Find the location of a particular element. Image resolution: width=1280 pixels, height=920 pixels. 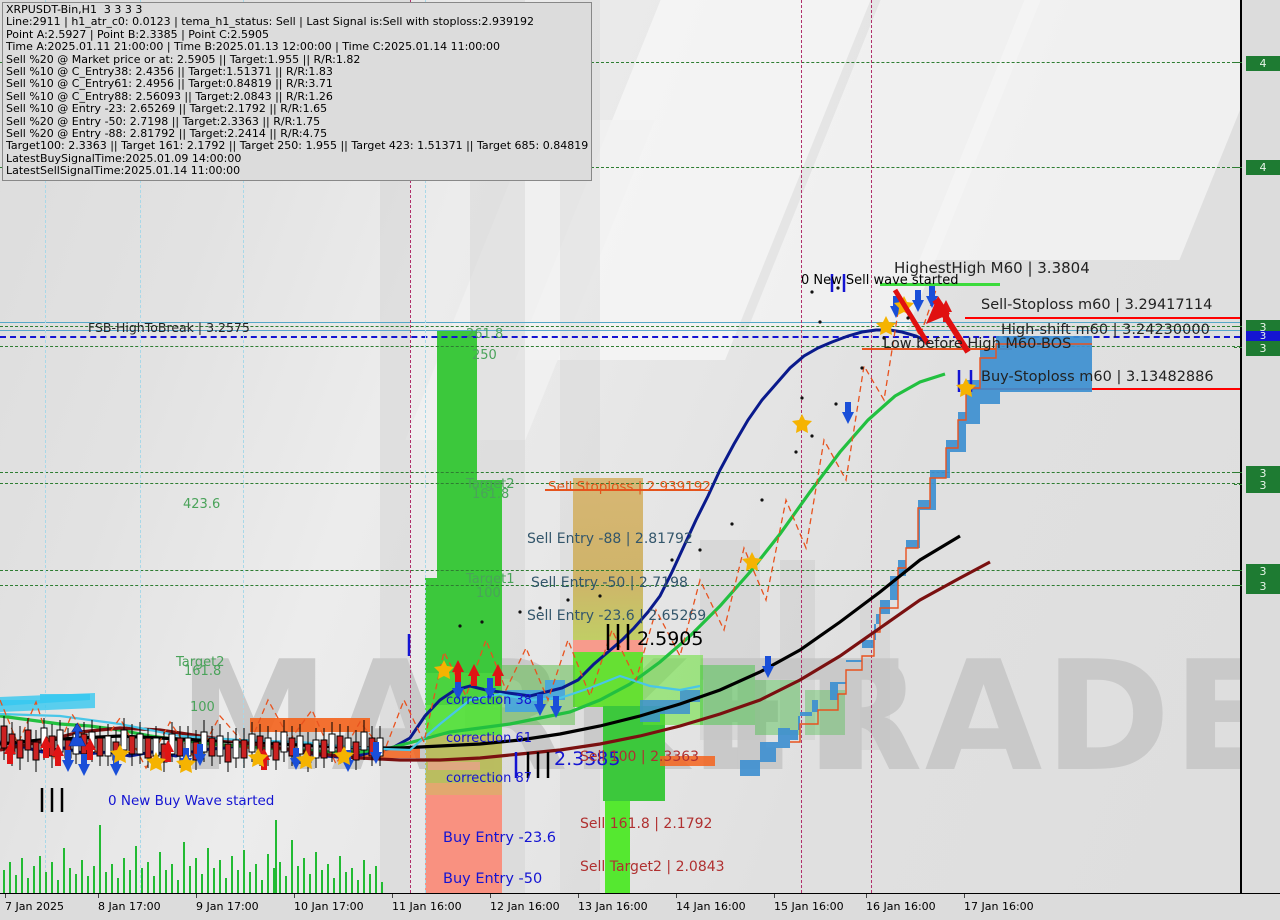

sell-1618-label: Sell 161.8 | 2.1792 is located at coordinates (646, 824).